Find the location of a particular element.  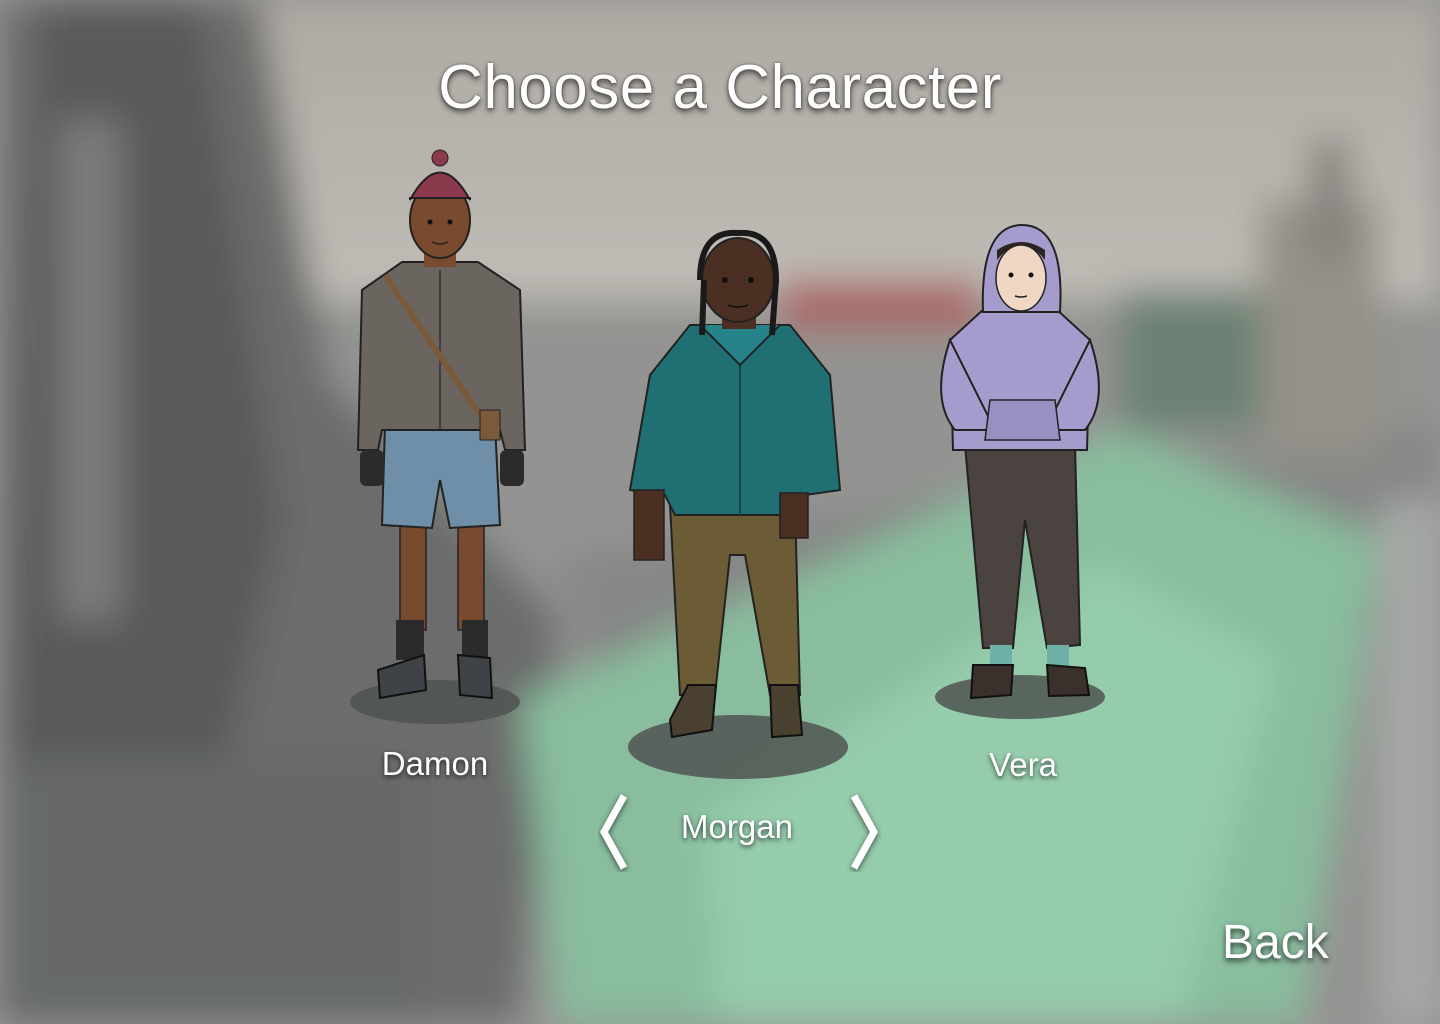

morgan-figure is located at coordinates (738, 504).